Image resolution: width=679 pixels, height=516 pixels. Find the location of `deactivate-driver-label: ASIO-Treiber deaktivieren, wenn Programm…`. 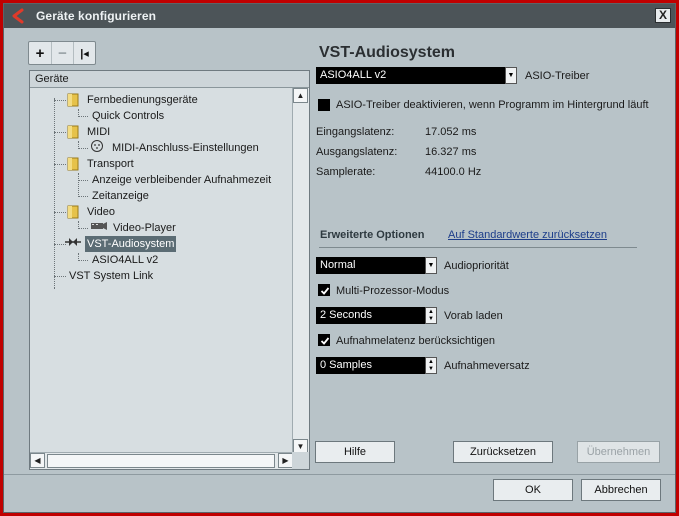

deactivate-driver-label: ASIO-Treiber deaktivieren, wenn Programm… is located at coordinates (492, 105).